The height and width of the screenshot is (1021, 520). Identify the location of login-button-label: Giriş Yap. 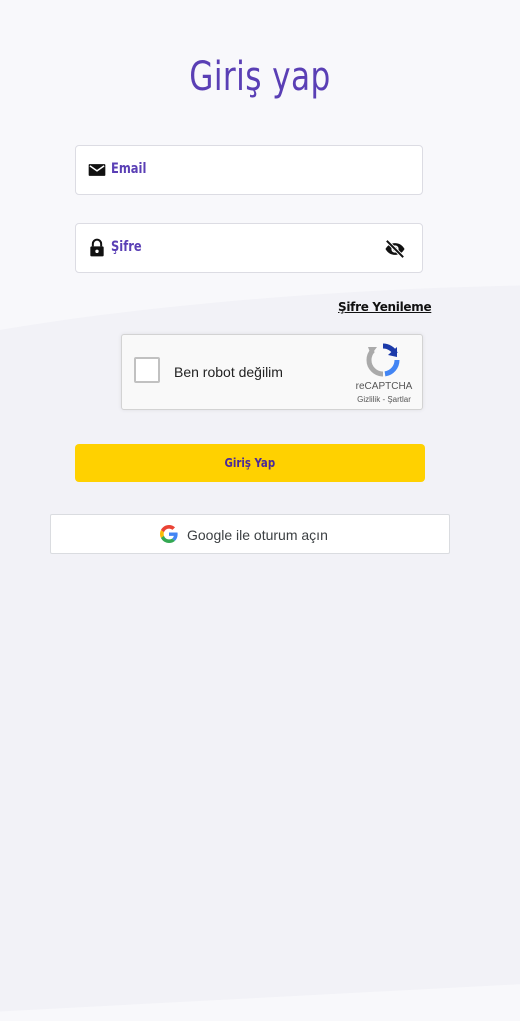
(250, 463).